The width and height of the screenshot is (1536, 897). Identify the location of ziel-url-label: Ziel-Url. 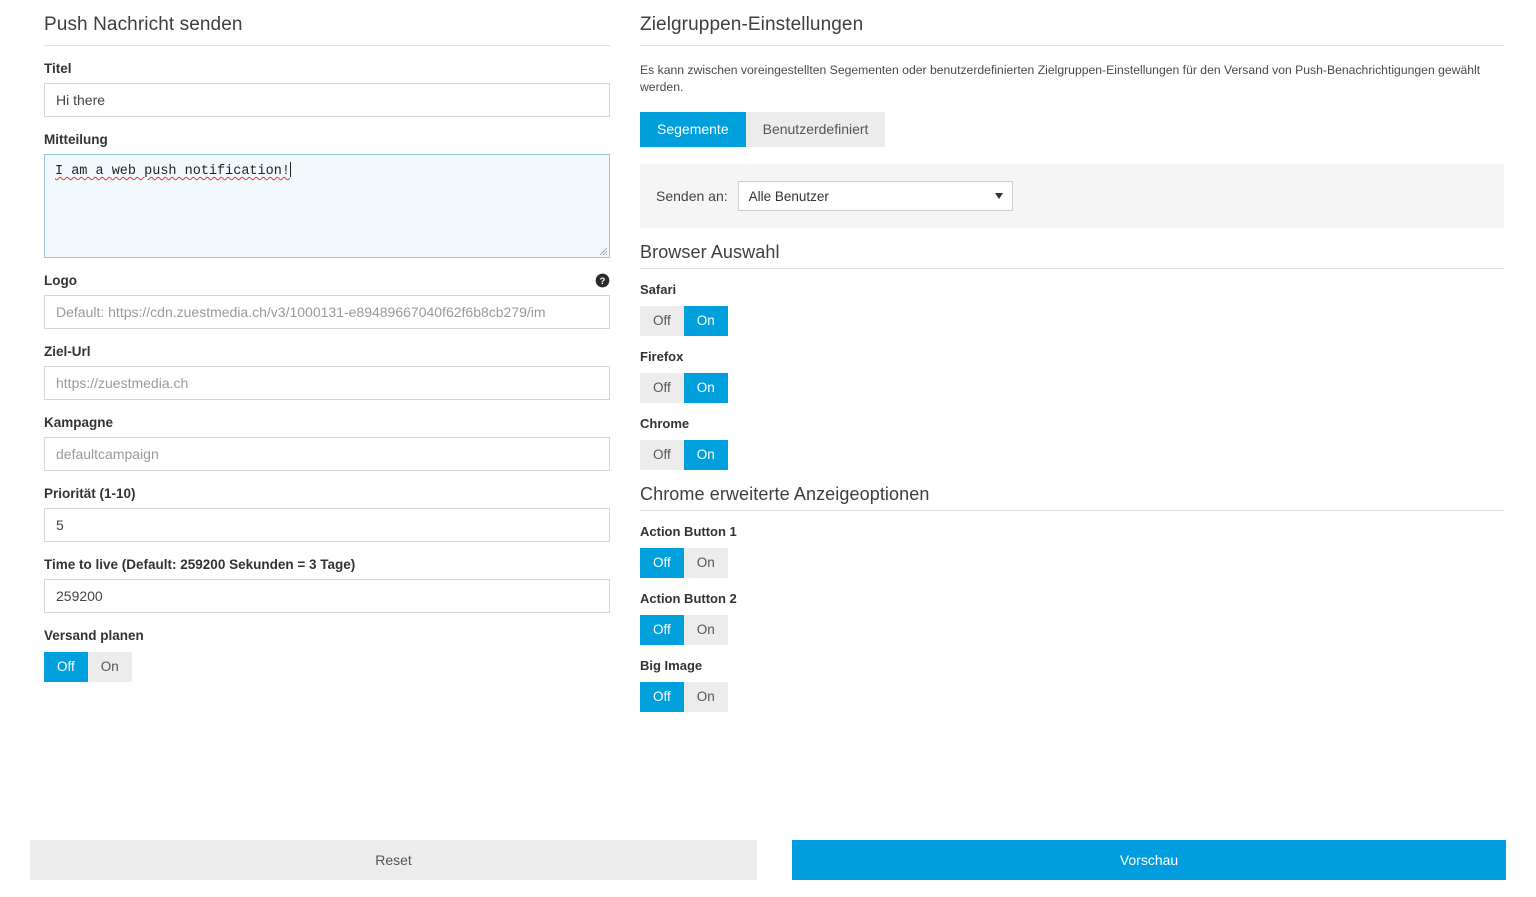
(67, 351).